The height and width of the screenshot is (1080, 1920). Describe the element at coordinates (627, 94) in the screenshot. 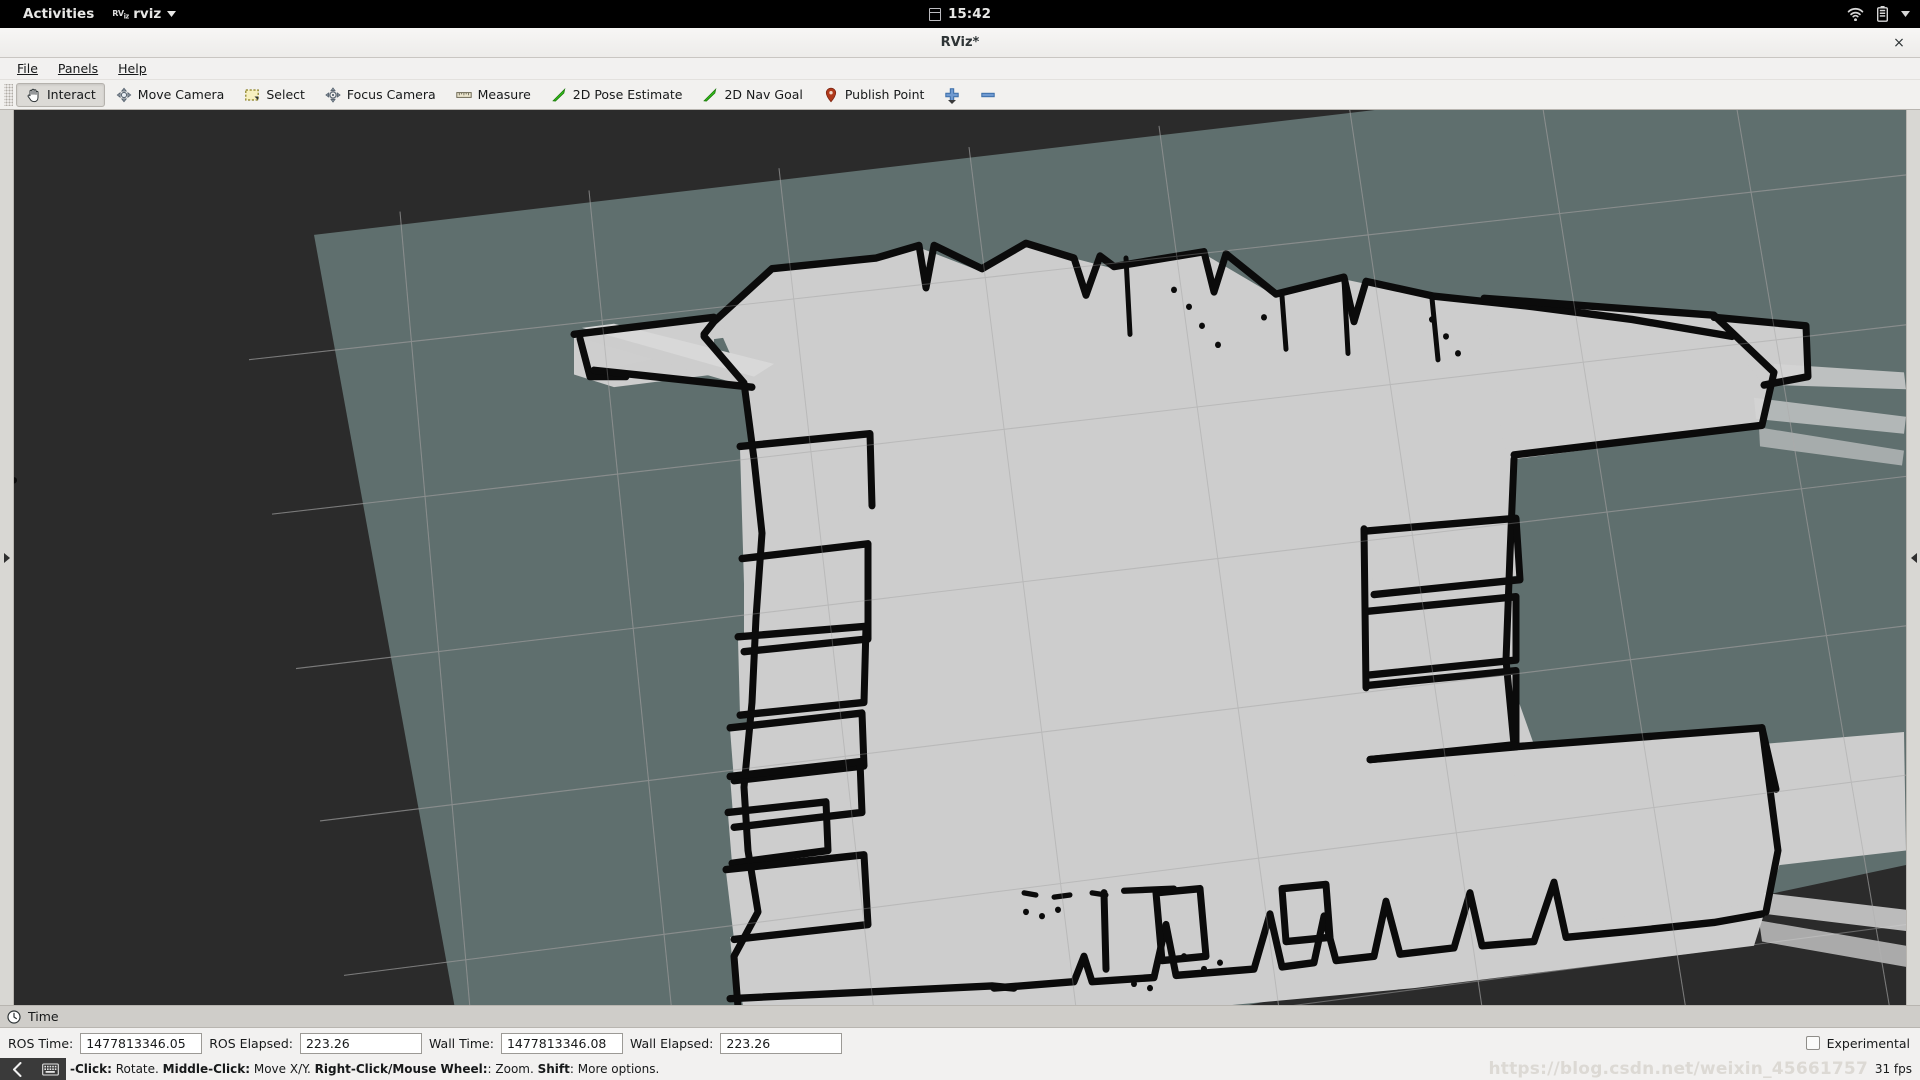

I see `tool-2d-pose-estimate-label: 2D Pose Estimate` at that location.